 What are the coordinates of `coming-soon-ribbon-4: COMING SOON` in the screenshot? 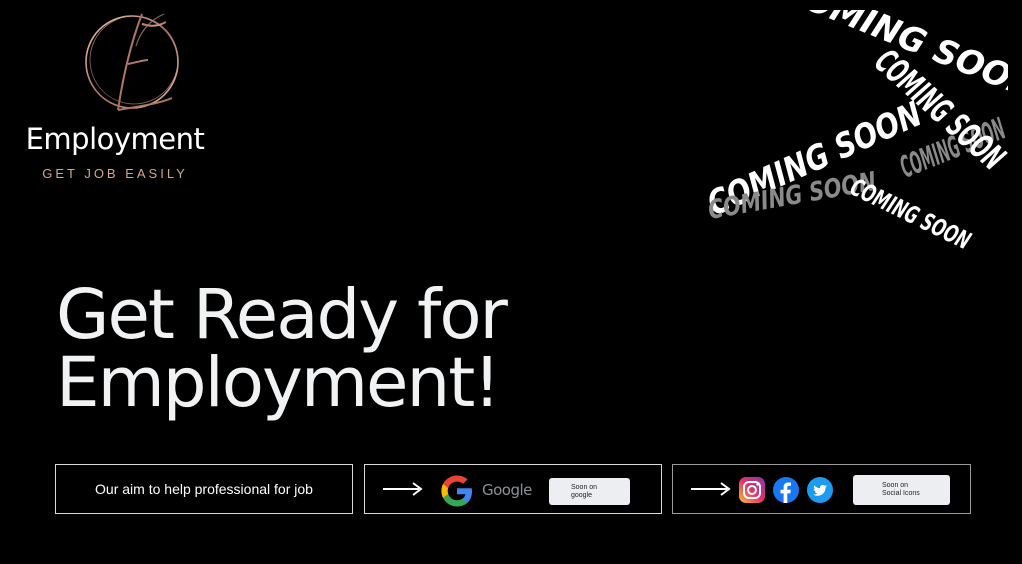 It's located at (910, 214).